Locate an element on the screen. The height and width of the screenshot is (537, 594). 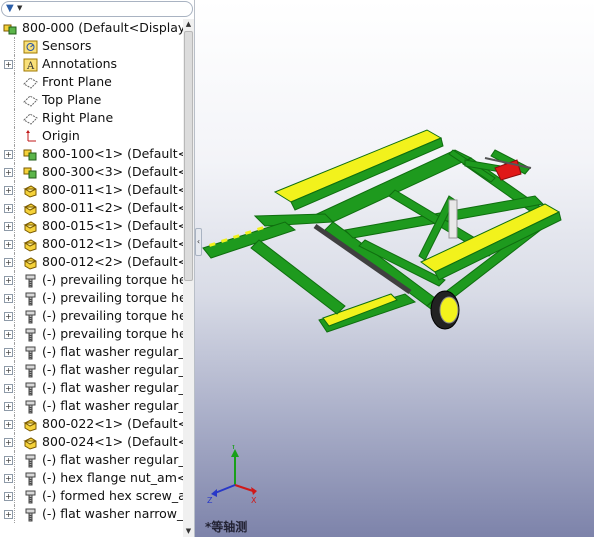
tree-item-label: (-) flat washer narrow_a is located at coordinates (116, 513).